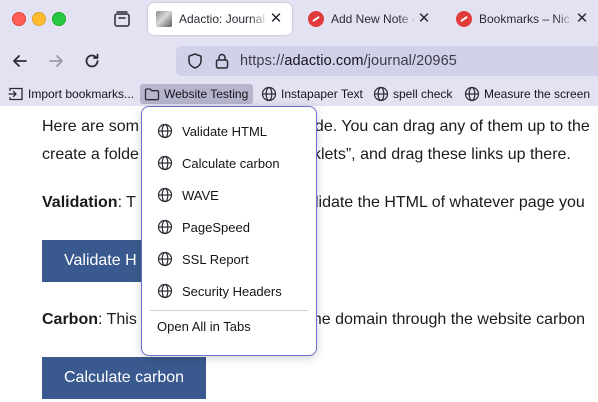 Image resolution: width=598 pixels, height=402 pixels. Describe the element at coordinates (126, 202) in the screenshot. I see `text-fragment: : T` at that location.